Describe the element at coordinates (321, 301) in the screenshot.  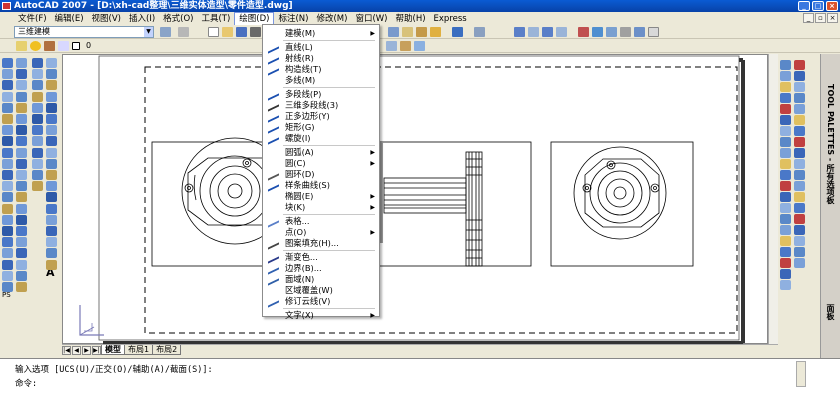
I see `draw-menu-item: 修订云线(V)` at that location.